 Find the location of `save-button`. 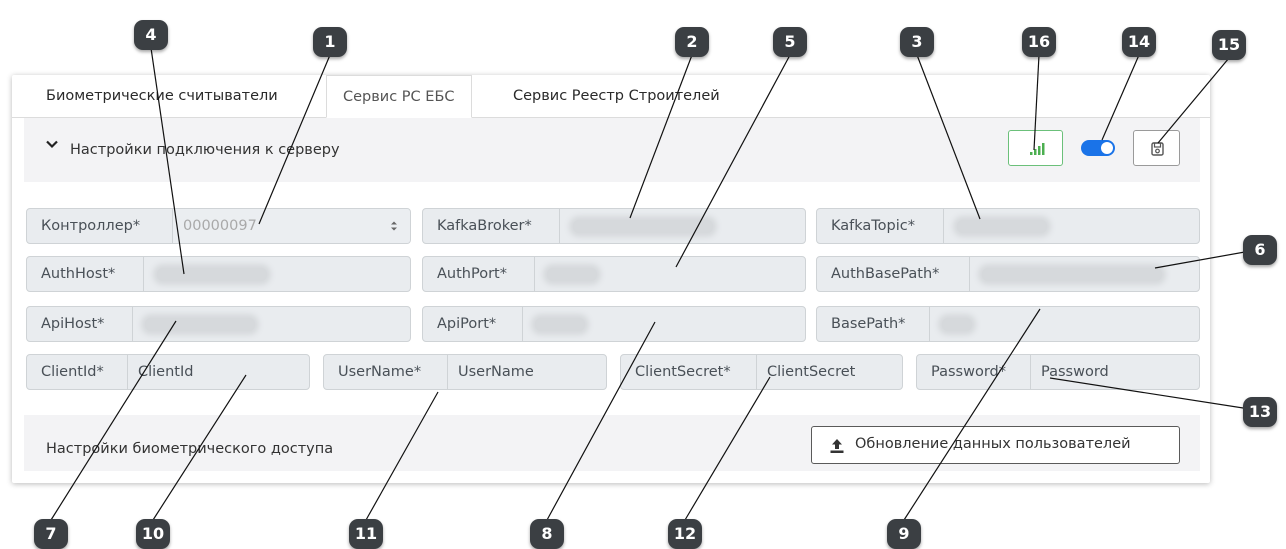

save-button is located at coordinates (1156, 148).